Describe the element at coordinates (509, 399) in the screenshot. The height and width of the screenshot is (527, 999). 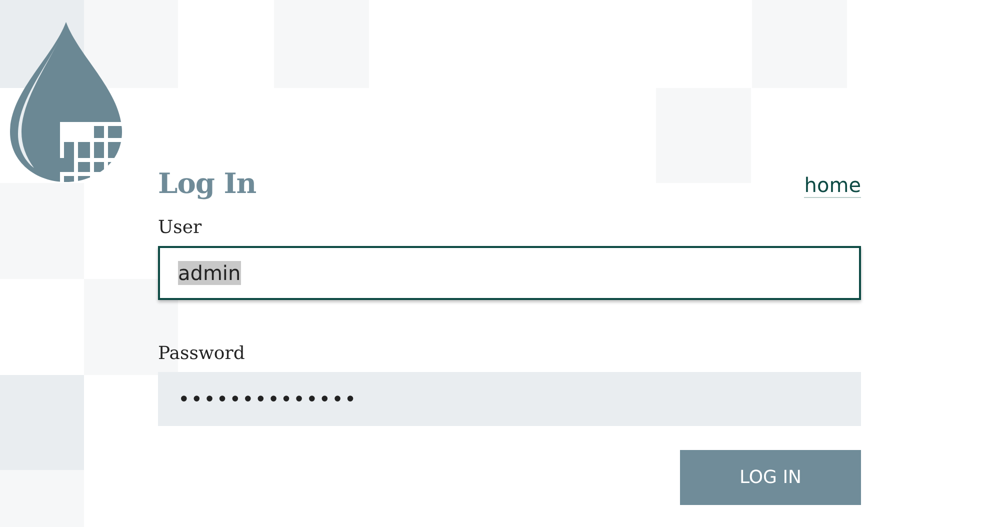
I see `password-field: ••••••••••••••` at that location.